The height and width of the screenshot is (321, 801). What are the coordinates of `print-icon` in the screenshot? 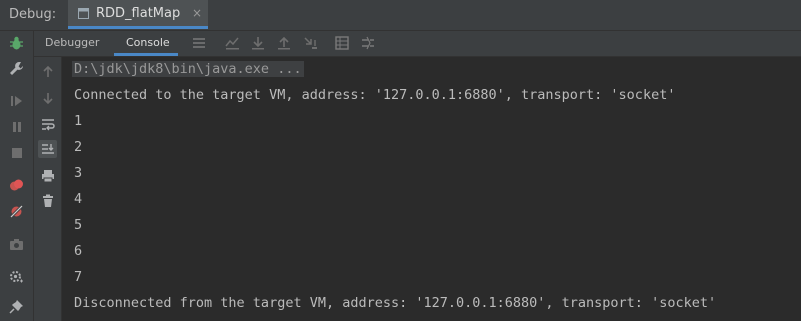 It's located at (47, 176).